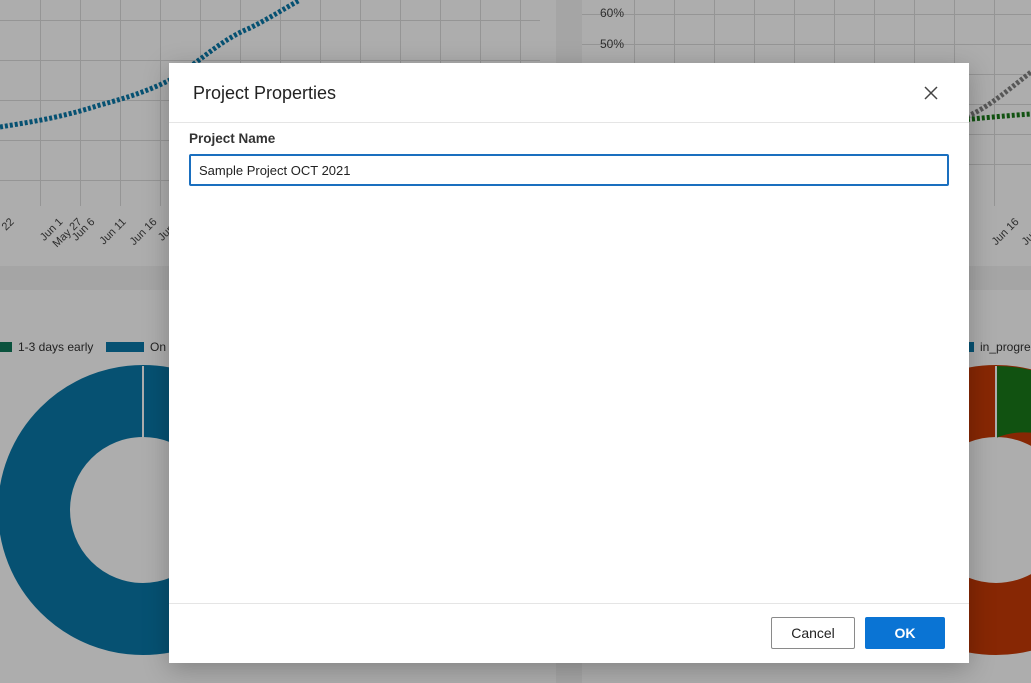 Image resolution: width=1031 pixels, height=683 pixels. What do you see at coordinates (569, 93) in the screenshot?
I see `dialog-header: Project Properties` at bounding box center [569, 93].